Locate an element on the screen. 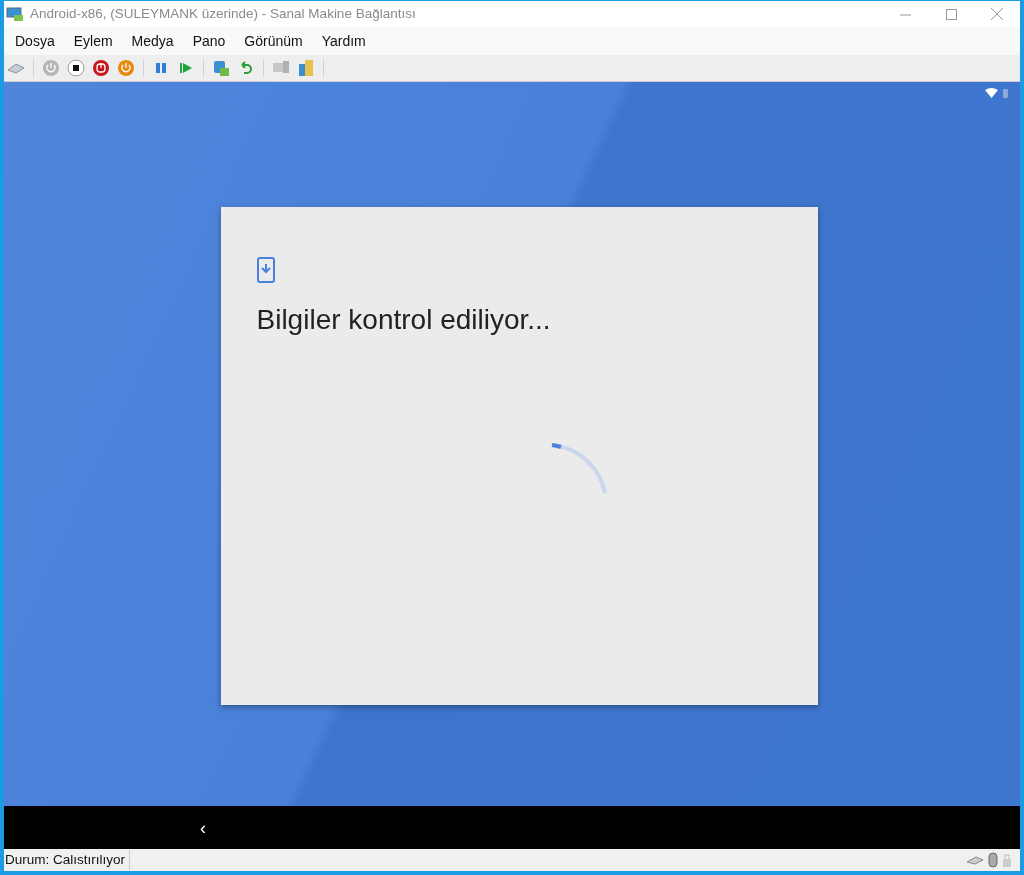 The image size is (1024, 875). maximize-icon is located at coordinates (951, 14).